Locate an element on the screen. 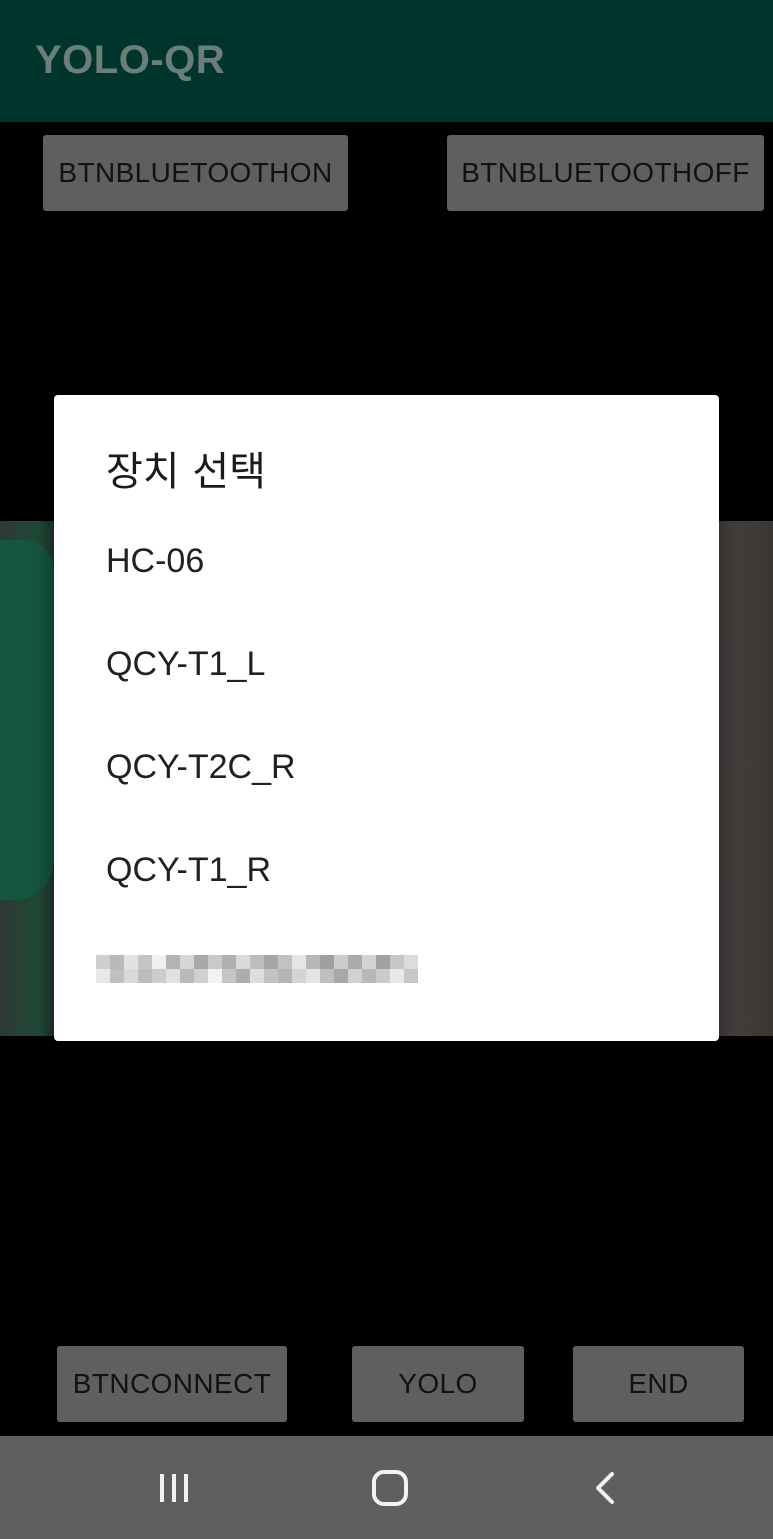 The image size is (773, 1539). home-icon is located at coordinates (390, 1487).